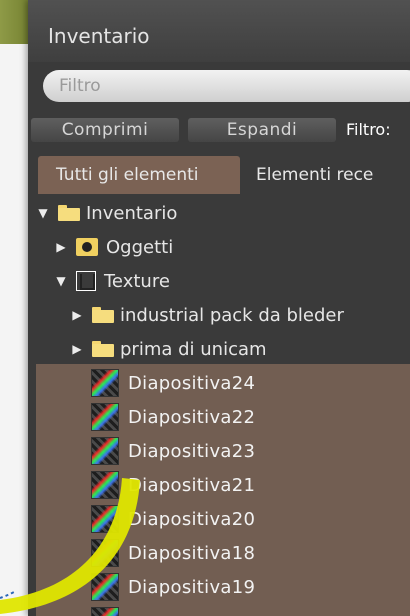  I want to click on item-label: Diapositiva23, so click(192, 451).